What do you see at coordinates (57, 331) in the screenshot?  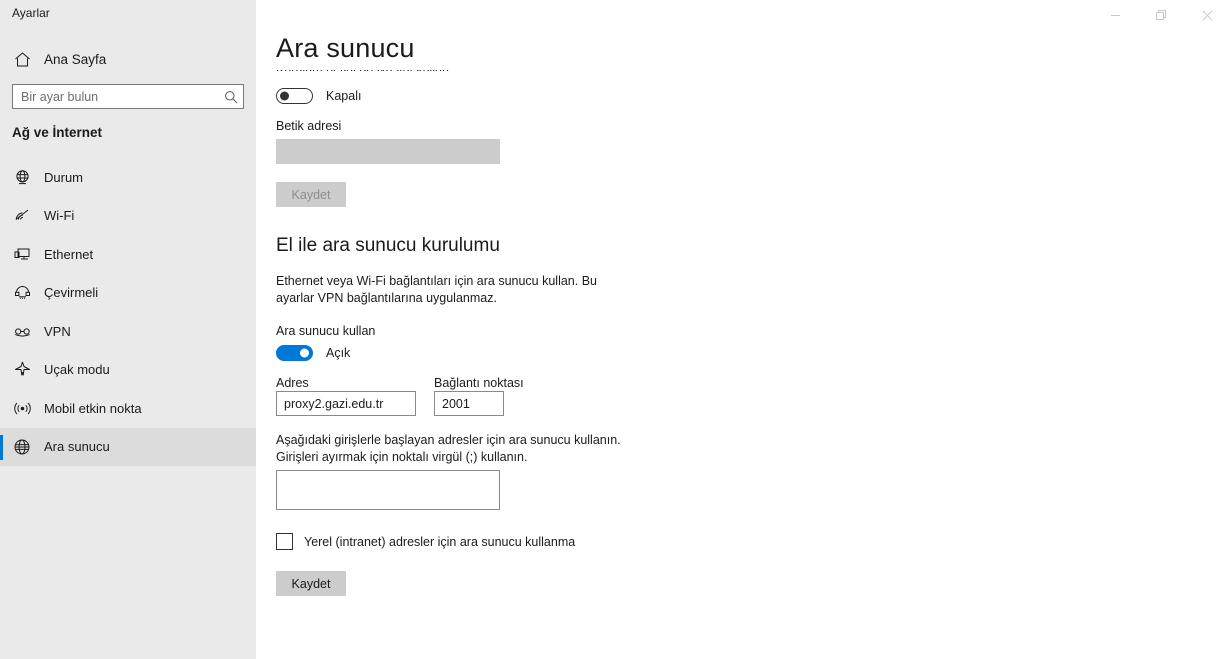 I see `sidebar-item-label: VPN` at bounding box center [57, 331].